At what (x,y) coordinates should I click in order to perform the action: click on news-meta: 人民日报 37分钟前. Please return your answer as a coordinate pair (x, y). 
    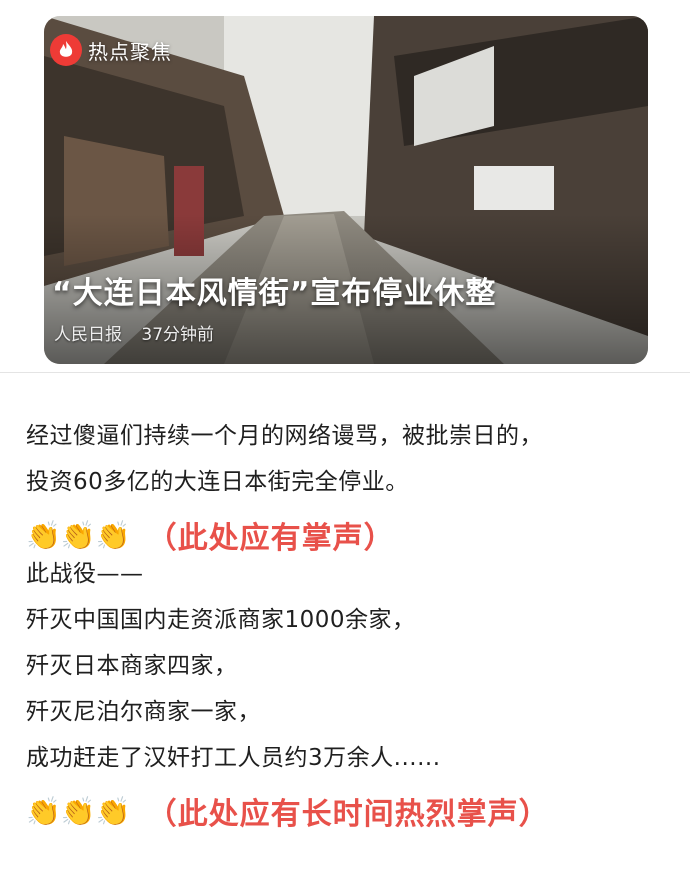
    Looking at the image, I should click on (141, 332).